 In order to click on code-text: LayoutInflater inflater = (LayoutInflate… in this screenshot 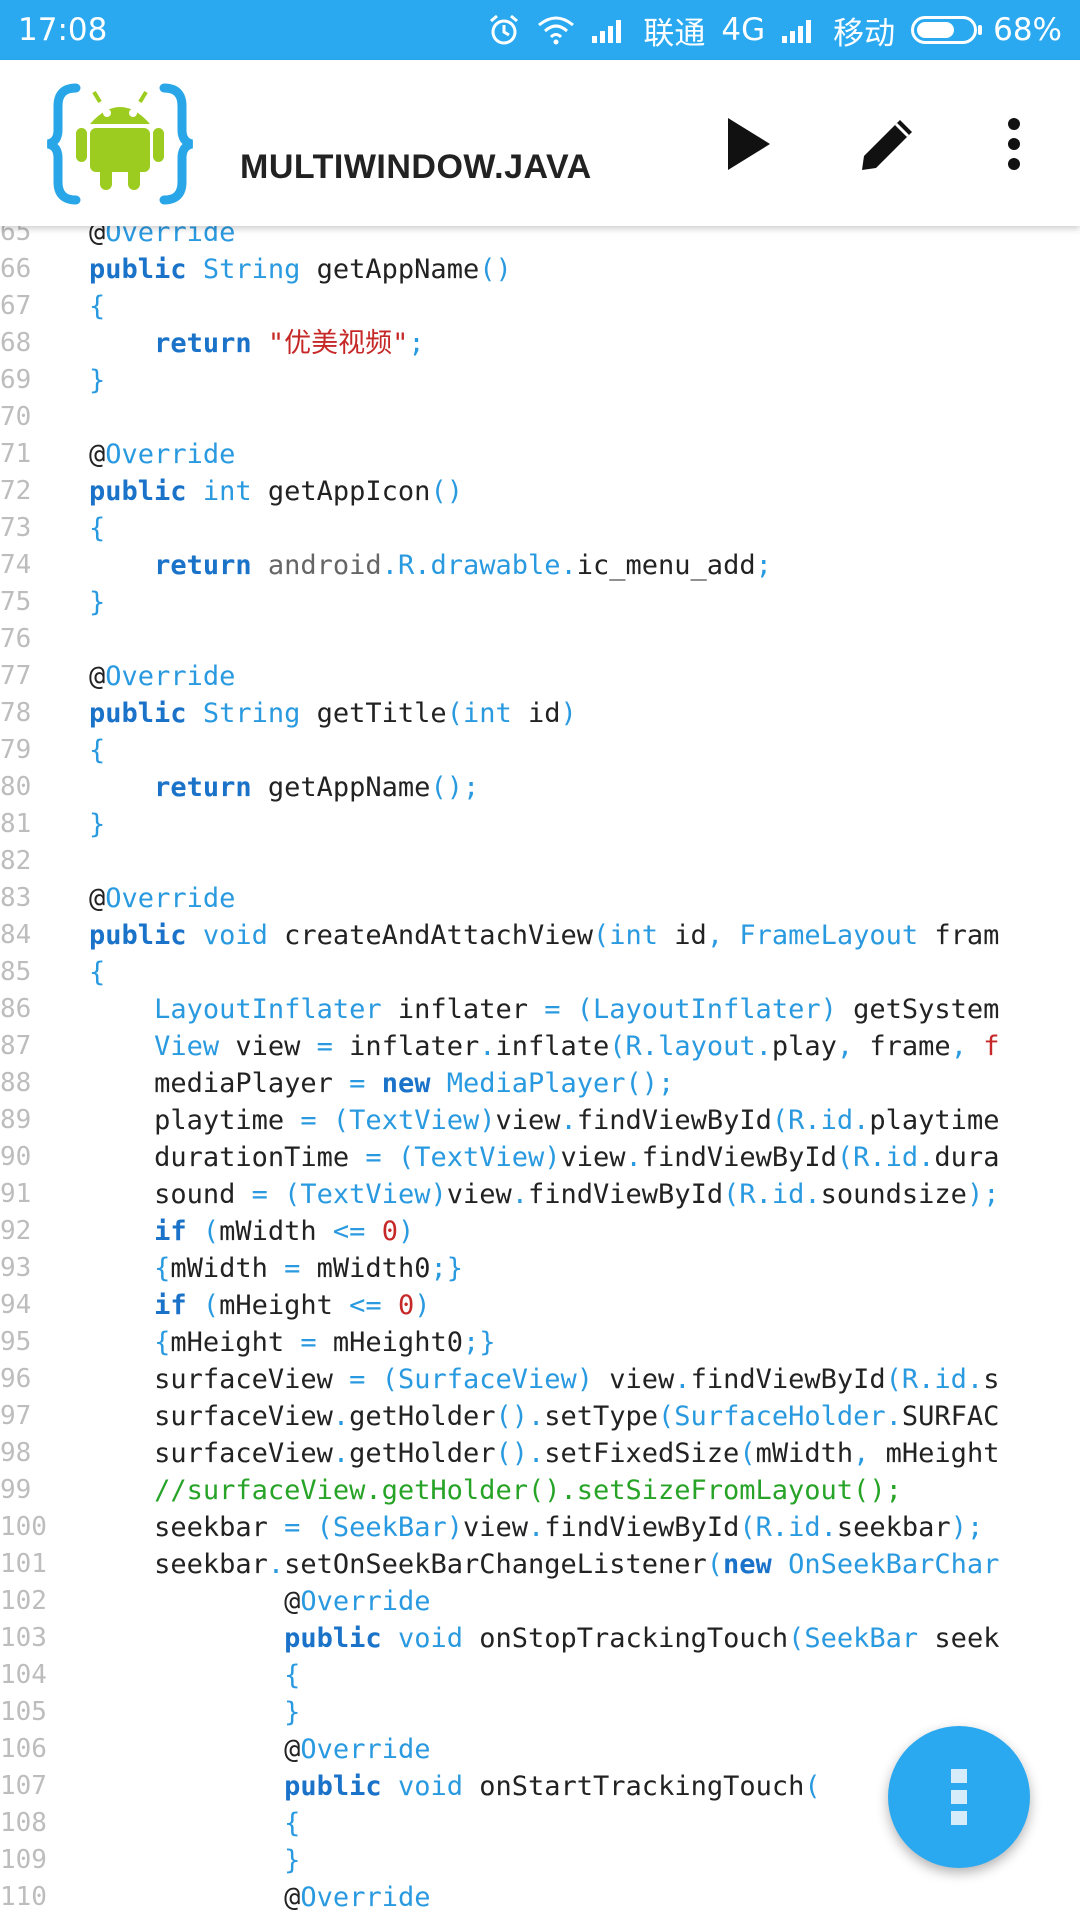, I will do `click(576, 1009)`.